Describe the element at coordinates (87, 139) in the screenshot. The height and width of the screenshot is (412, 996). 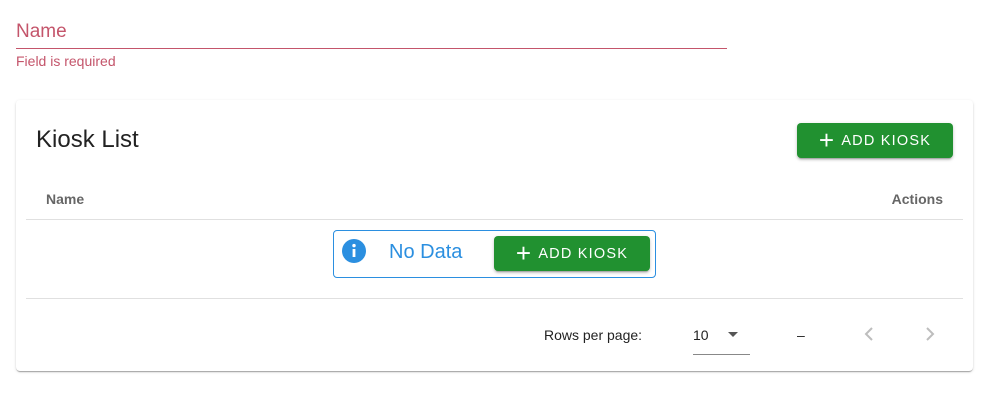
I see `card-title: Kiosk List` at that location.